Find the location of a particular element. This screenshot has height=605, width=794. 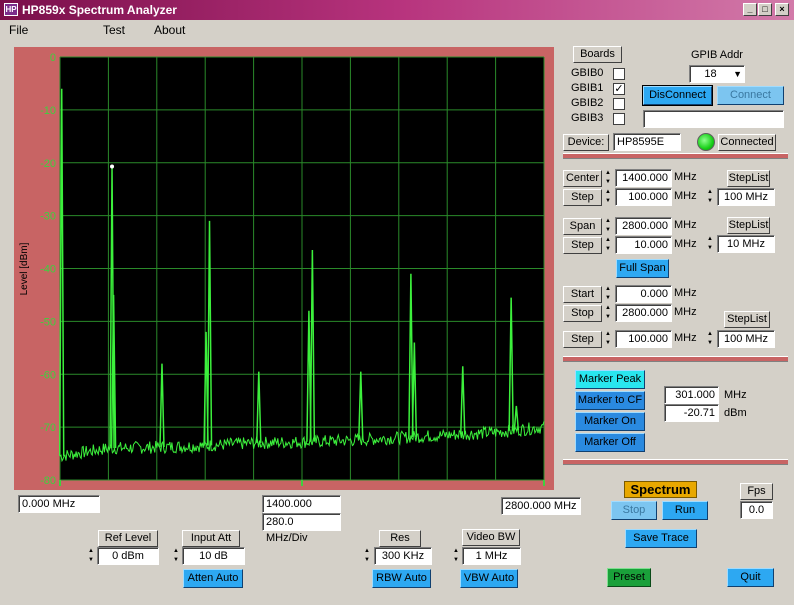

start-freq-display: 0.000 MHz is located at coordinates (59, 504).